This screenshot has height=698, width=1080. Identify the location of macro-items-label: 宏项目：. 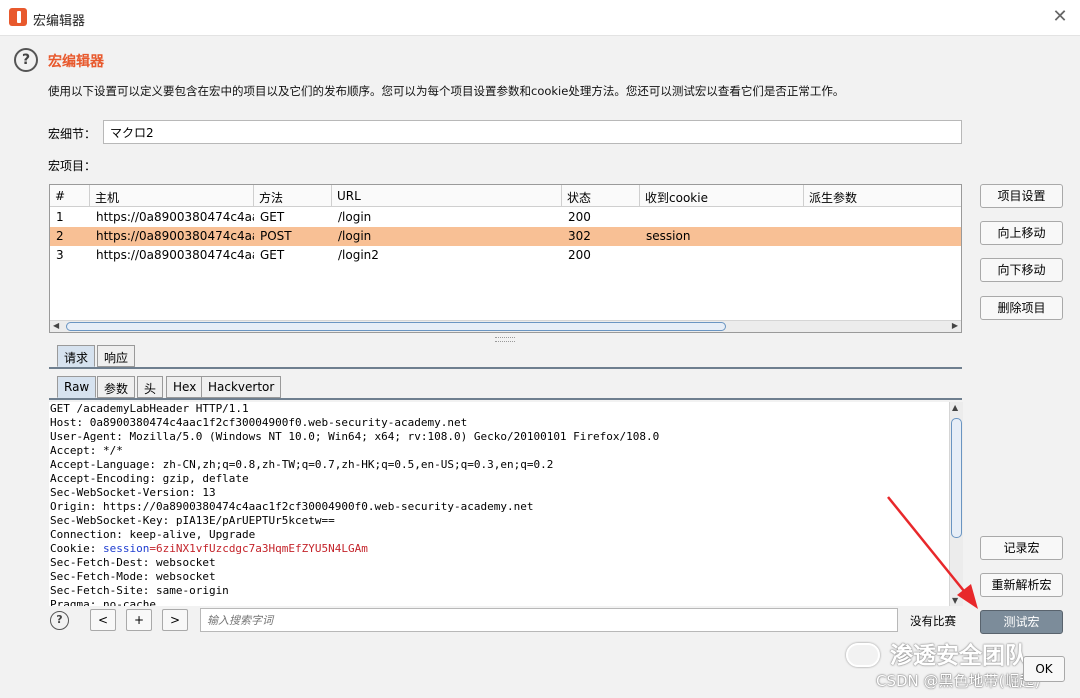
(72, 166).